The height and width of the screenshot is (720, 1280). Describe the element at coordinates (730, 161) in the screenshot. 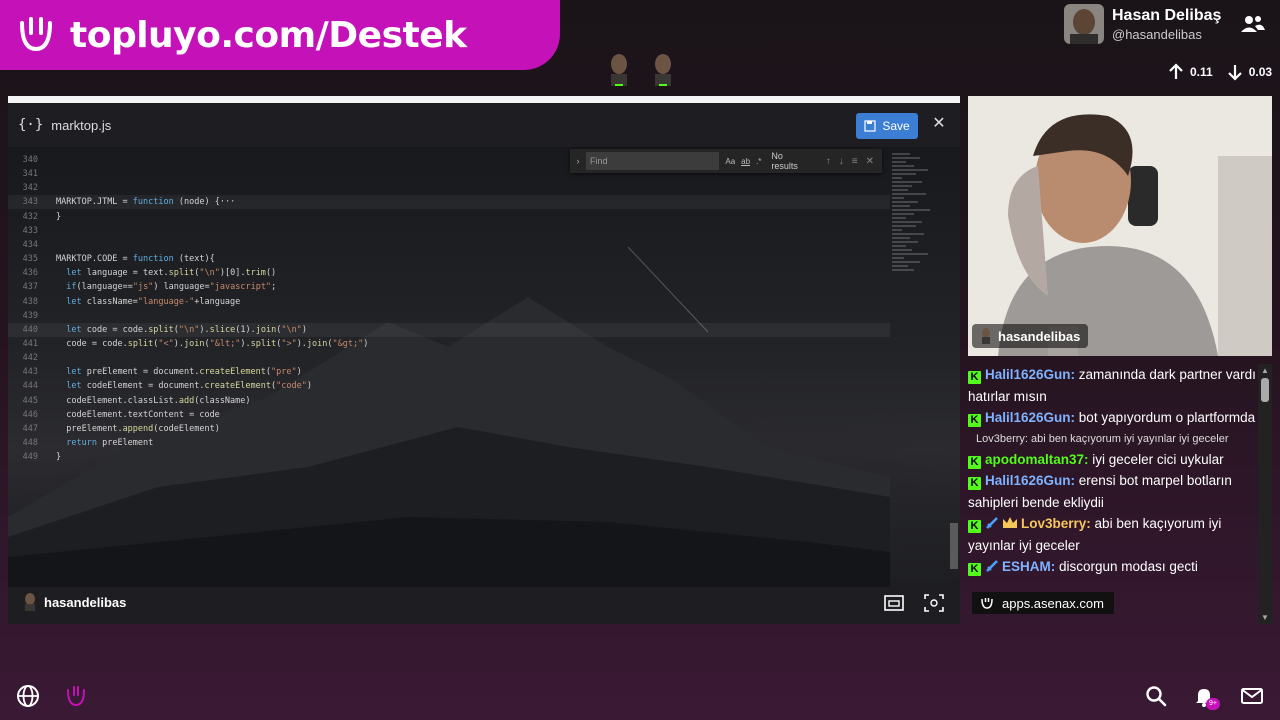

I see `match-case-toggle: Aa` at that location.